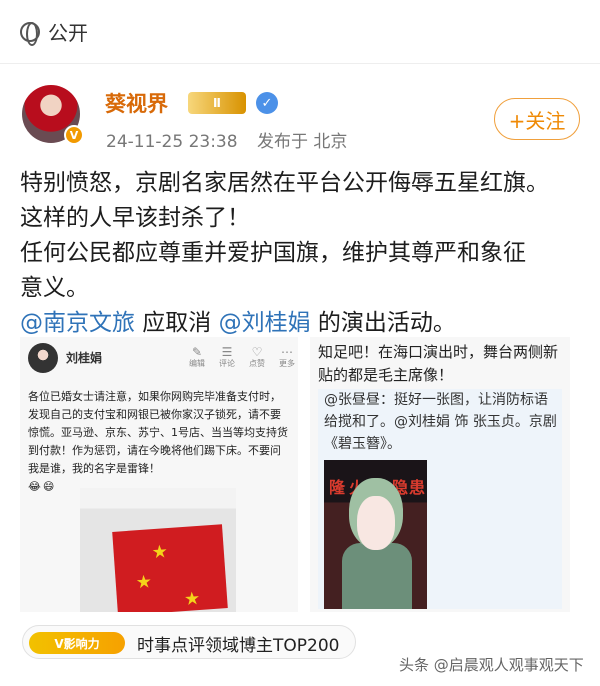 The image size is (600, 686). I want to click on post-location: 发布于 北京, so click(302, 142).